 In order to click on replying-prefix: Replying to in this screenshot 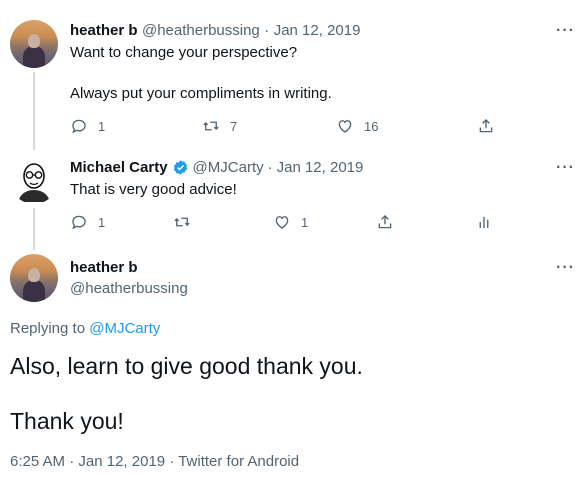, I will do `click(48, 328)`.